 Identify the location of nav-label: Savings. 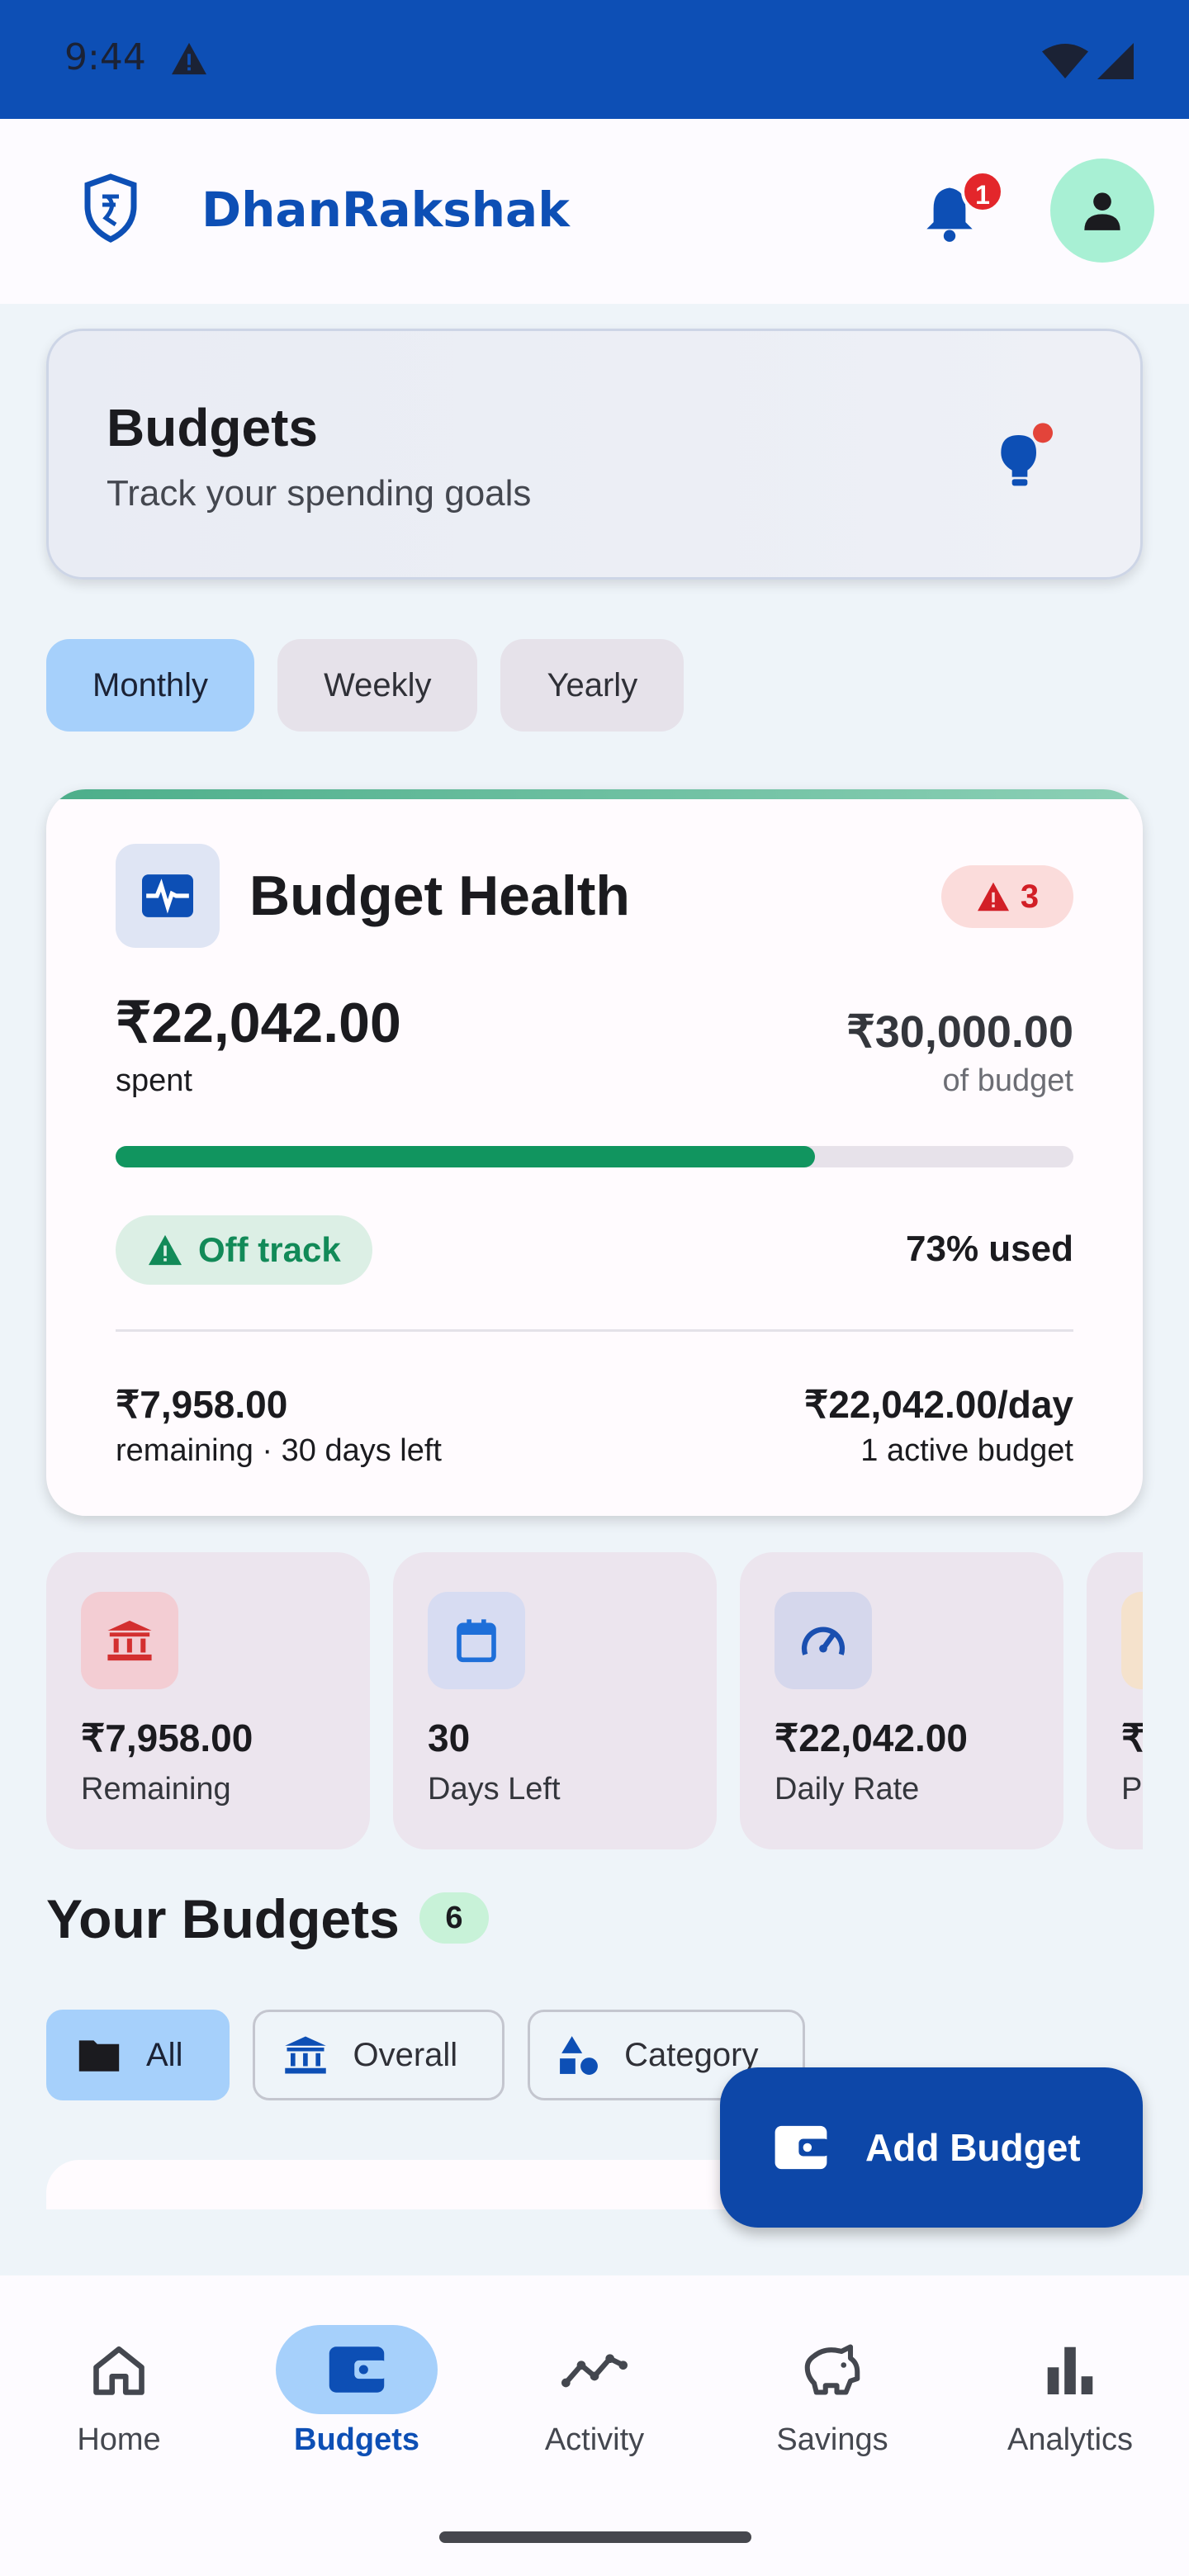
(832, 2439).